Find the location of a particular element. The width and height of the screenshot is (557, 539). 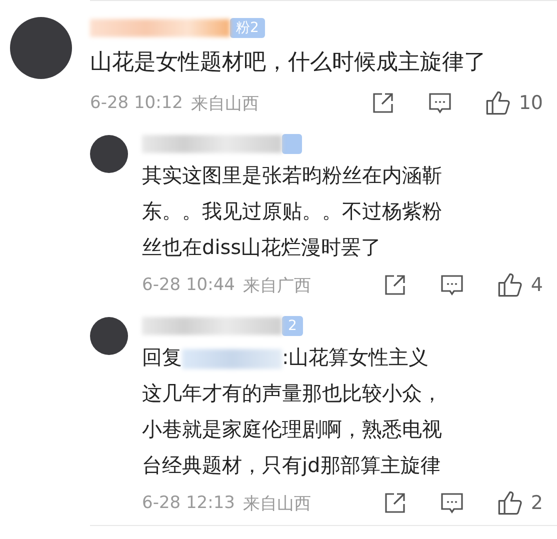

like-button: 2 is located at coordinates (519, 503).